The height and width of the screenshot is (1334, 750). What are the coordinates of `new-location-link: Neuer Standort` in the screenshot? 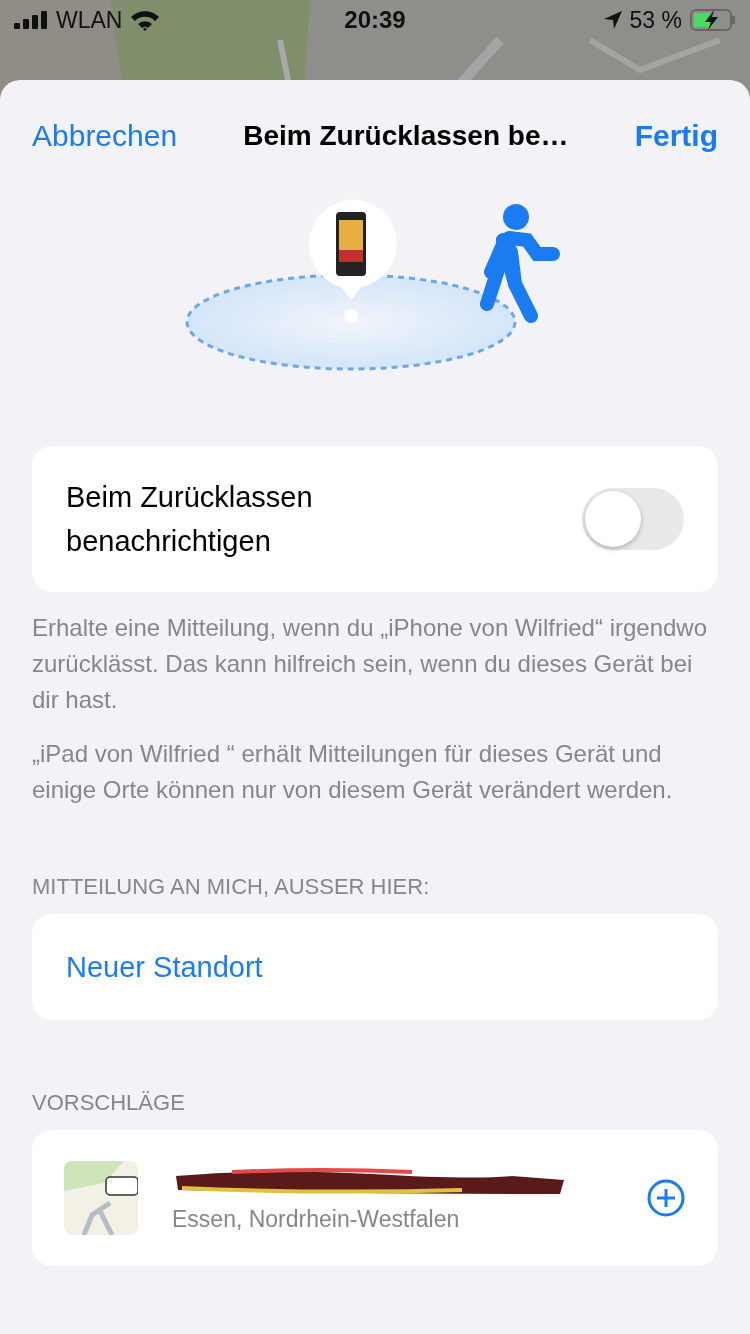 It's located at (164, 967).